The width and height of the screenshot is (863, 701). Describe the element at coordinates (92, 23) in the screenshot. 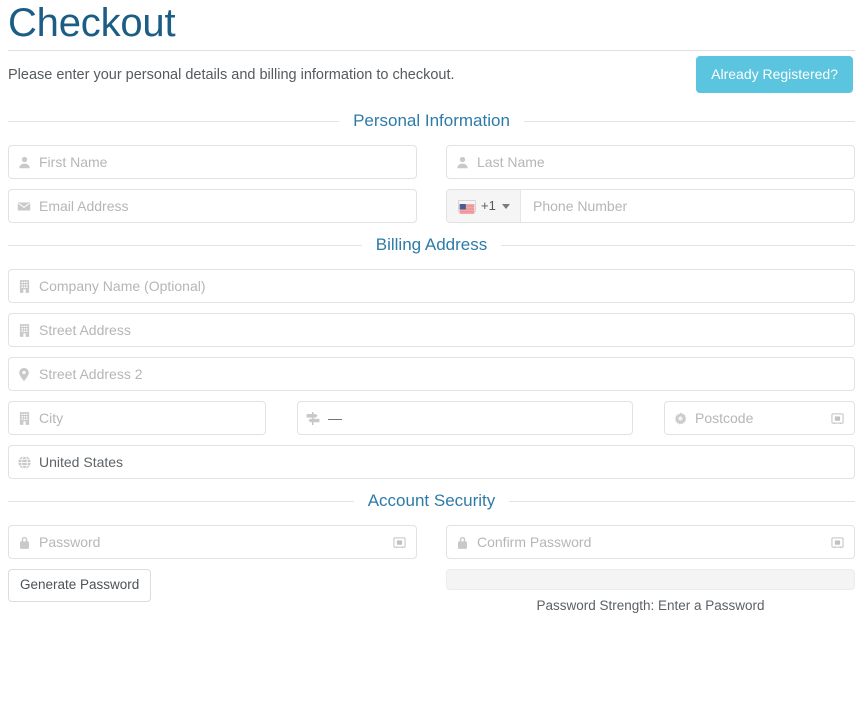

I see `page-title: Checkout` at that location.